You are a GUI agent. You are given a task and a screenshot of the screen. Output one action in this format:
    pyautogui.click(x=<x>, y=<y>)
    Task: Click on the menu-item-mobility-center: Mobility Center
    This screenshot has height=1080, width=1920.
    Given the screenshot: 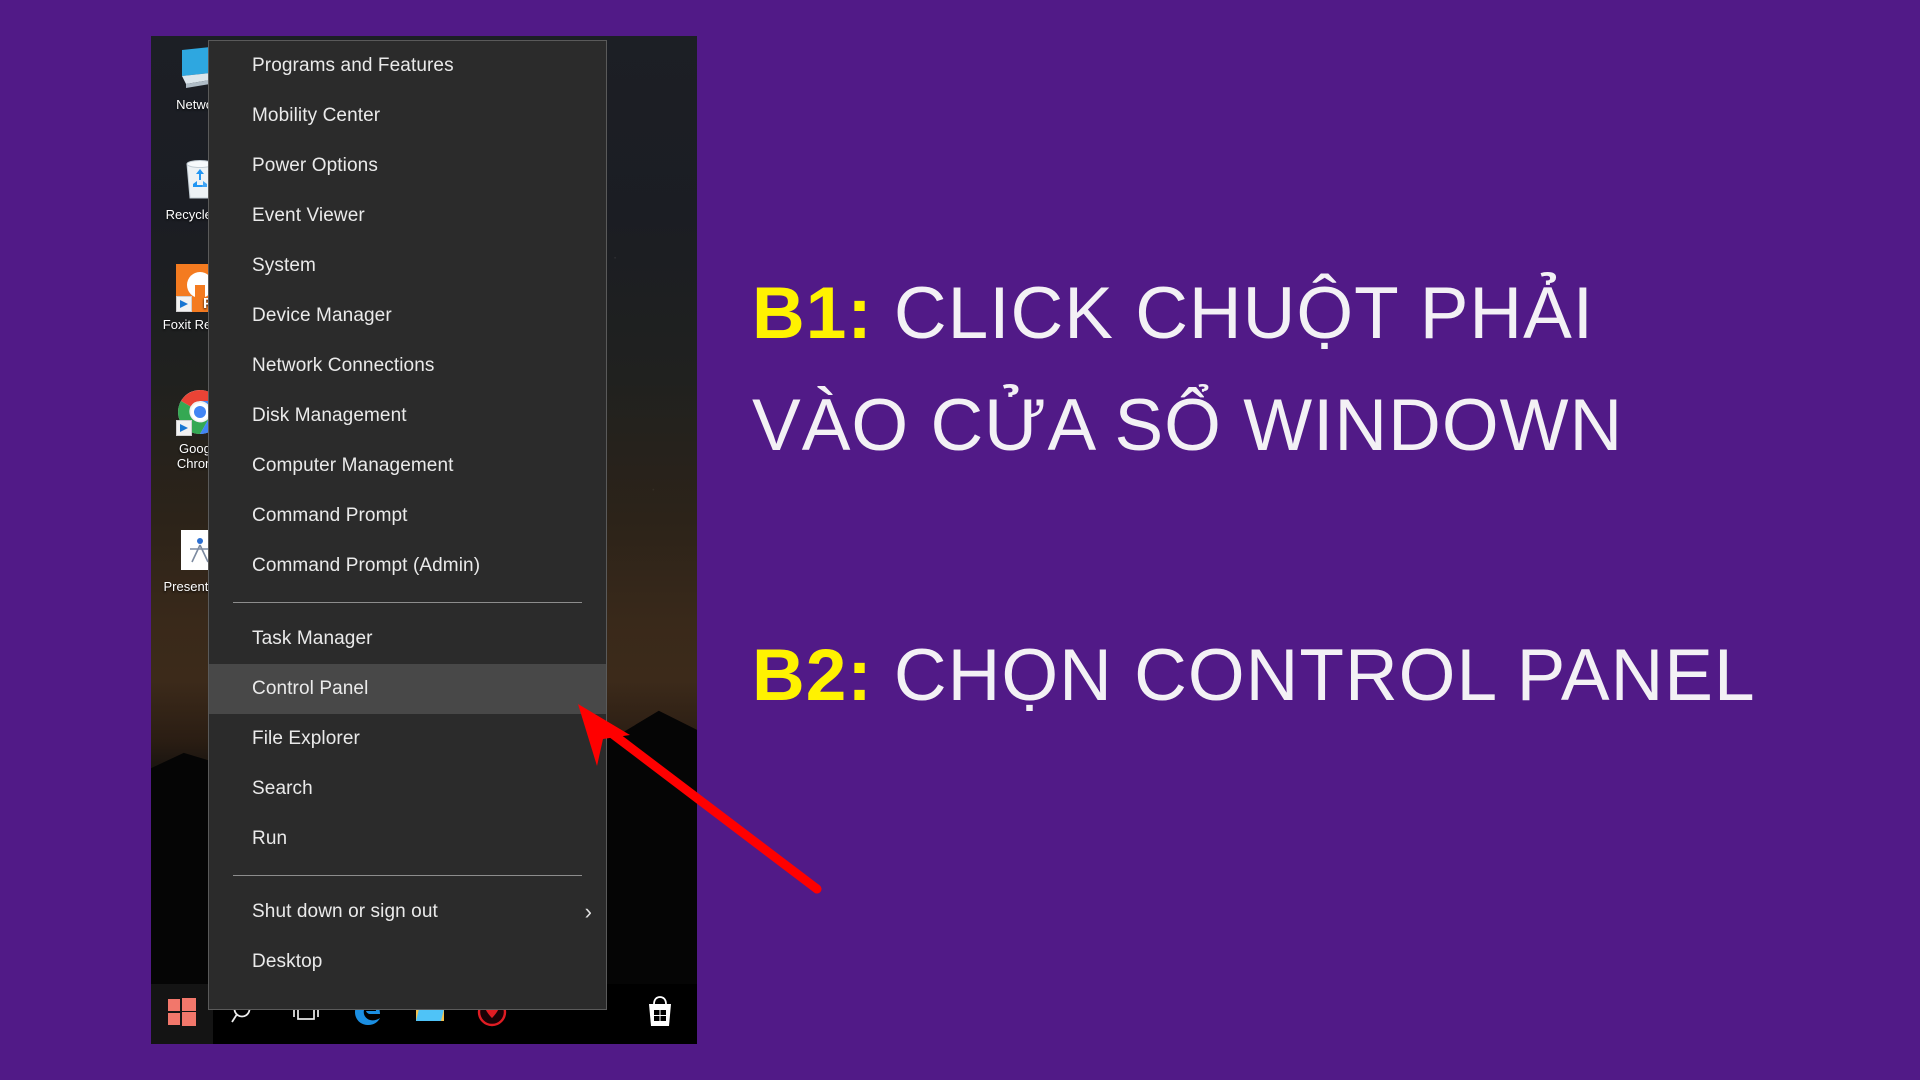 What is the action you would take?
    pyautogui.click(x=407, y=116)
    